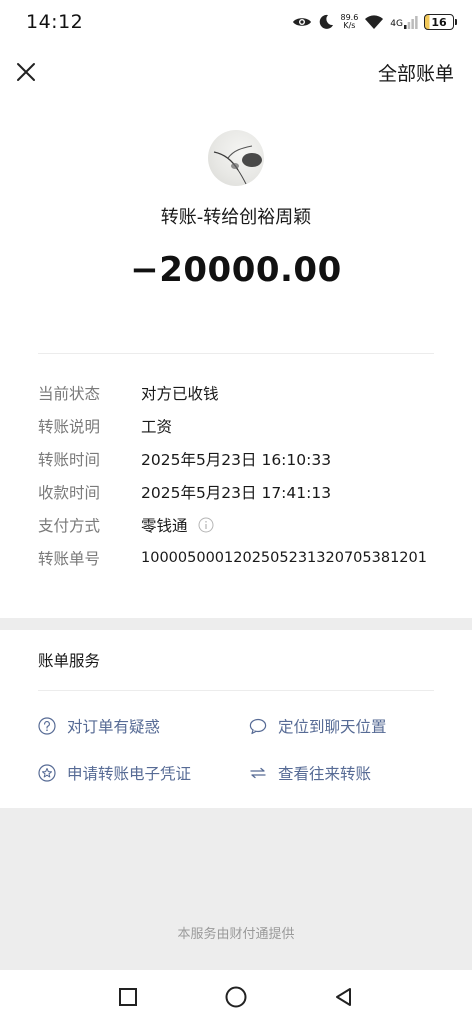 The image size is (472, 1024). I want to click on net-speed: 89.6 K/s, so click(349, 22).